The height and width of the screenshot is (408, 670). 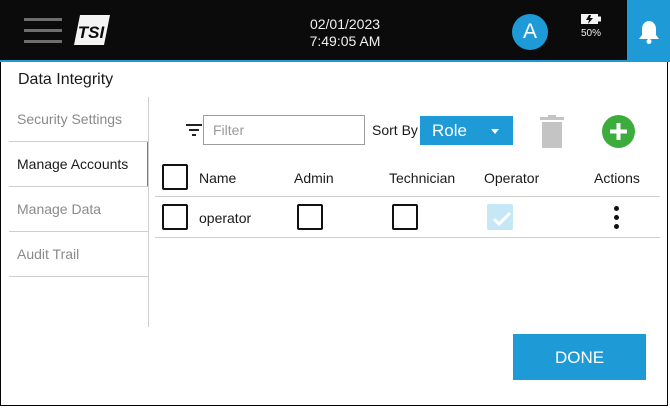 What do you see at coordinates (512, 178) in the screenshot?
I see `column-header-operator: Operator` at bounding box center [512, 178].